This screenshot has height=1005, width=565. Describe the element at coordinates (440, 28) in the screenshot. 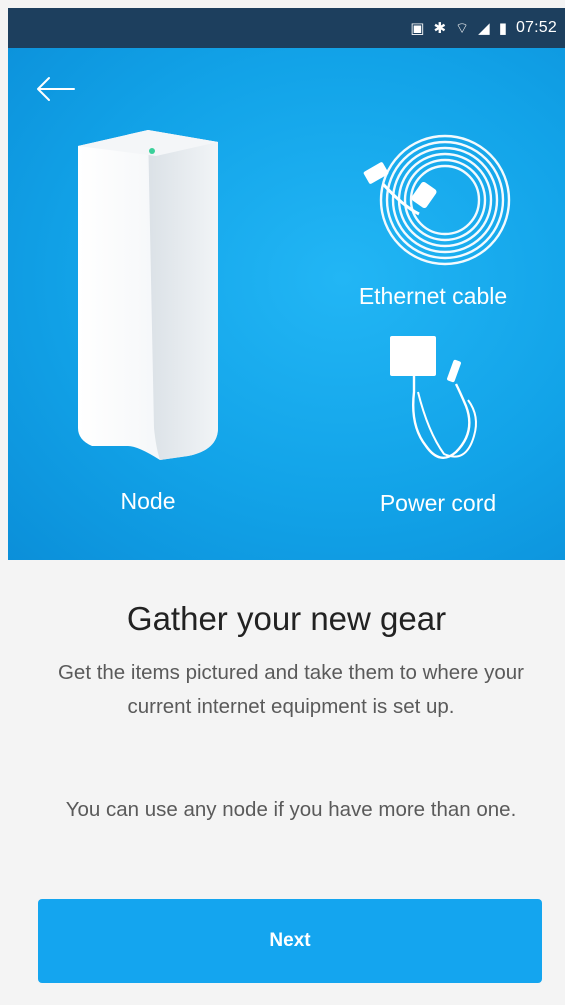

I see `bluetooth-icon: ✱` at that location.